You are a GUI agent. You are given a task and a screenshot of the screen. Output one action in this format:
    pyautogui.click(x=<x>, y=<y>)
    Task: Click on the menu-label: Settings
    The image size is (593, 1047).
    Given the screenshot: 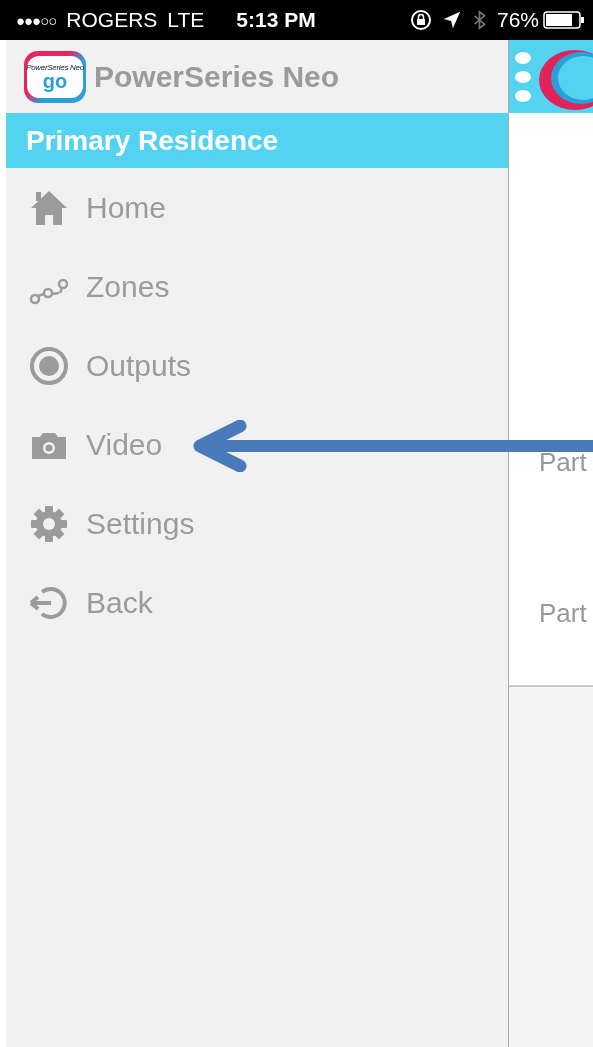 What is the action you would take?
    pyautogui.click(x=140, y=523)
    